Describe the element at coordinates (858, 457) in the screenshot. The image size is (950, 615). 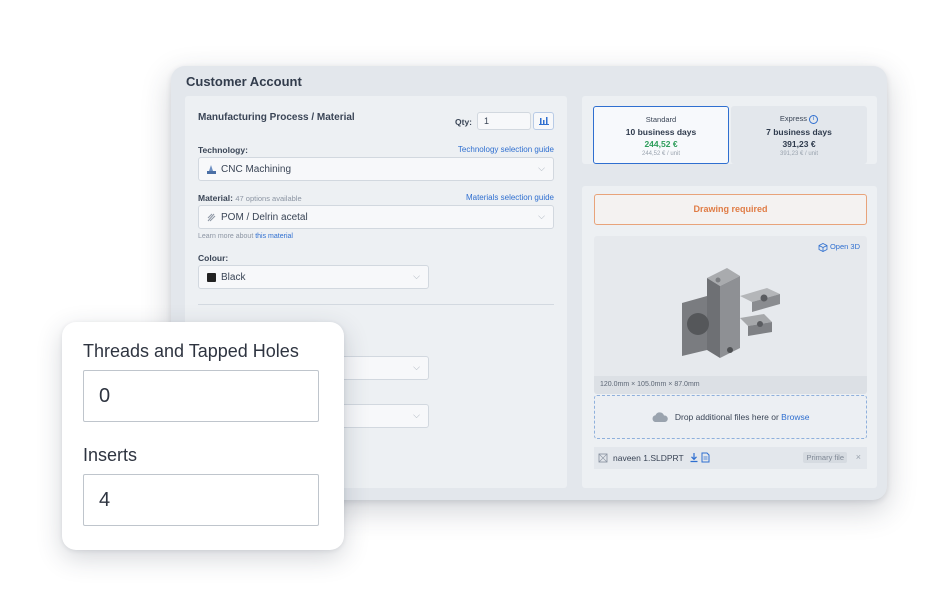
I see `remove-file-icon: ×` at that location.